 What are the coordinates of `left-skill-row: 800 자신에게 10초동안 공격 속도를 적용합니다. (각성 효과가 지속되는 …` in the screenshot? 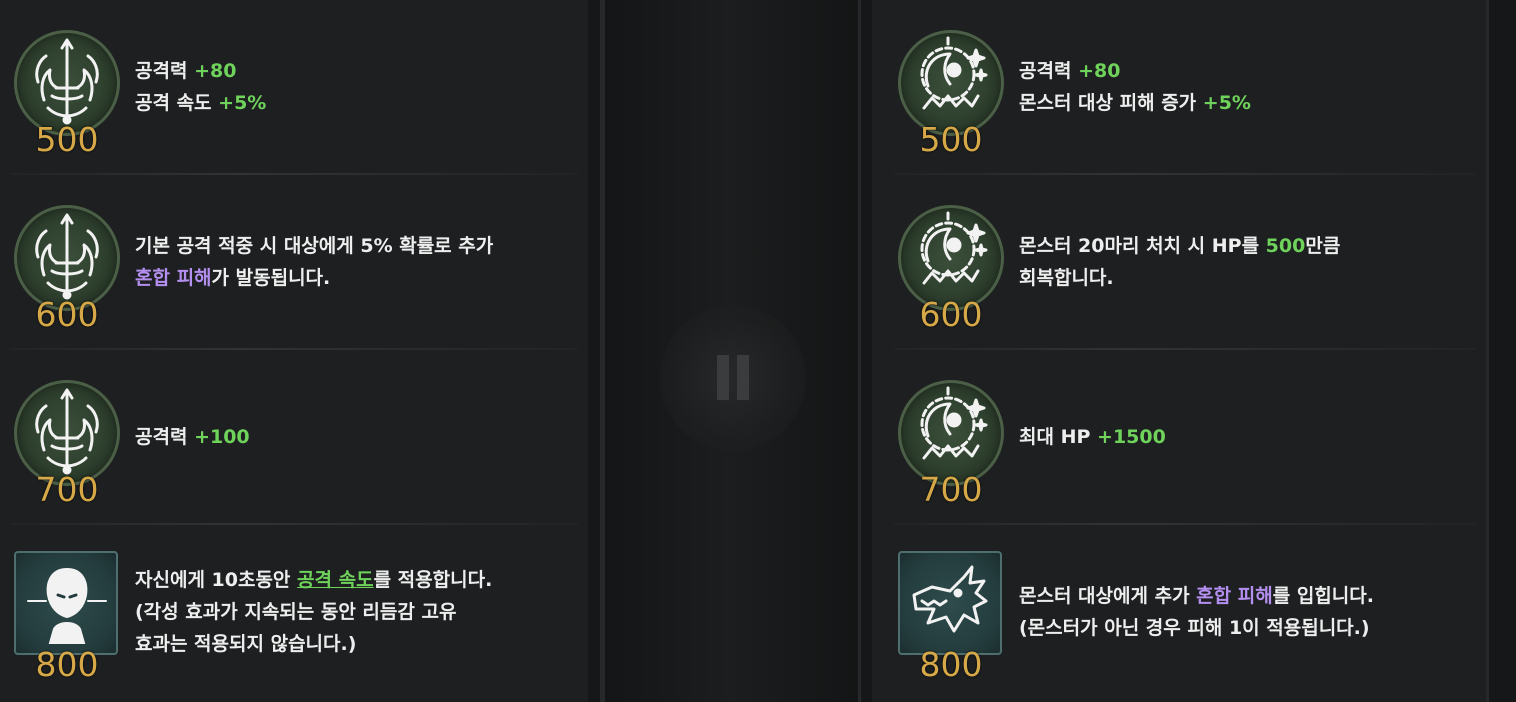 It's located at (294, 612).